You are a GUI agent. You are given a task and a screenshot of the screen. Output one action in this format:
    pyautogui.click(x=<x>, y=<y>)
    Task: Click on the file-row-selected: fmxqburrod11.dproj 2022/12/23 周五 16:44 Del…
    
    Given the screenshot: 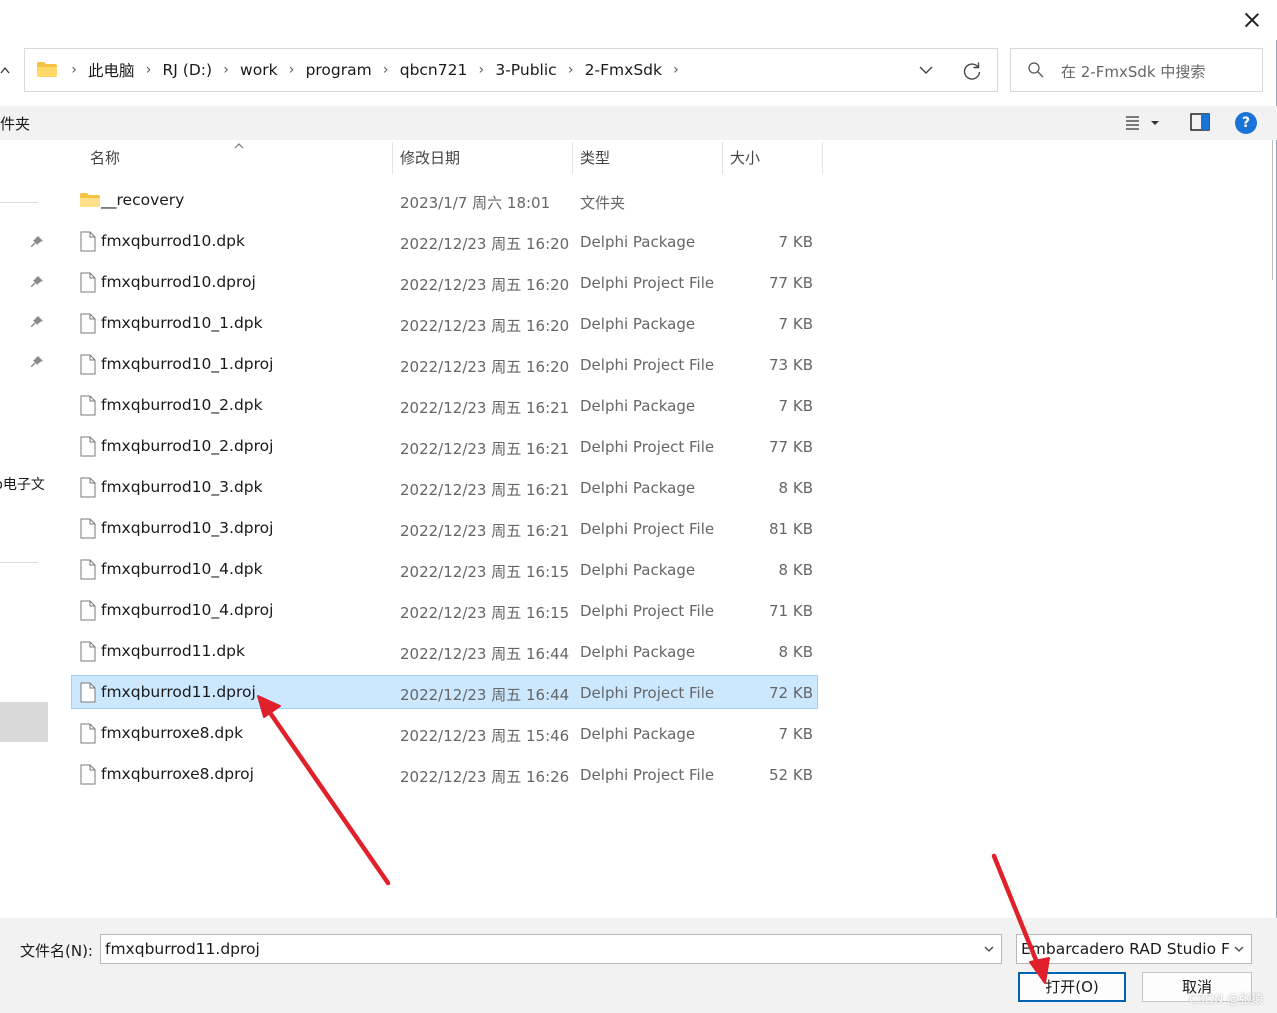 What is the action you would take?
    pyautogui.click(x=444, y=692)
    